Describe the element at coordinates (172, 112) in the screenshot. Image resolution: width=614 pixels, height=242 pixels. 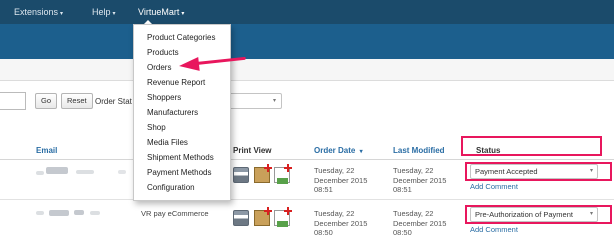
I see `menu-item-manufacturers: Manufacturers` at that location.